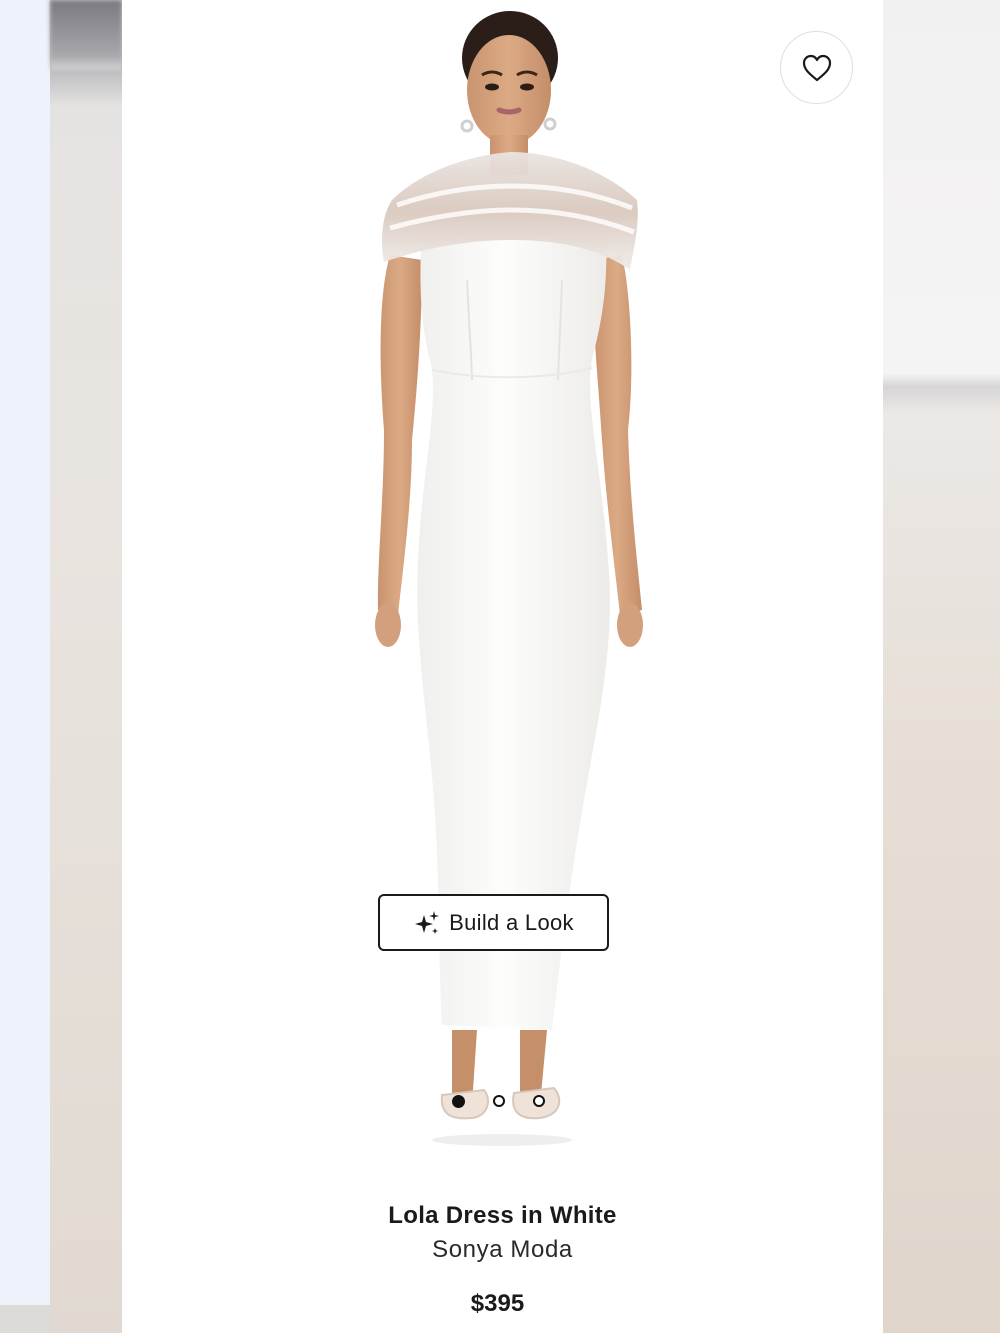 The image size is (1000, 1333). I want to click on sparkles-icon, so click(427, 922).